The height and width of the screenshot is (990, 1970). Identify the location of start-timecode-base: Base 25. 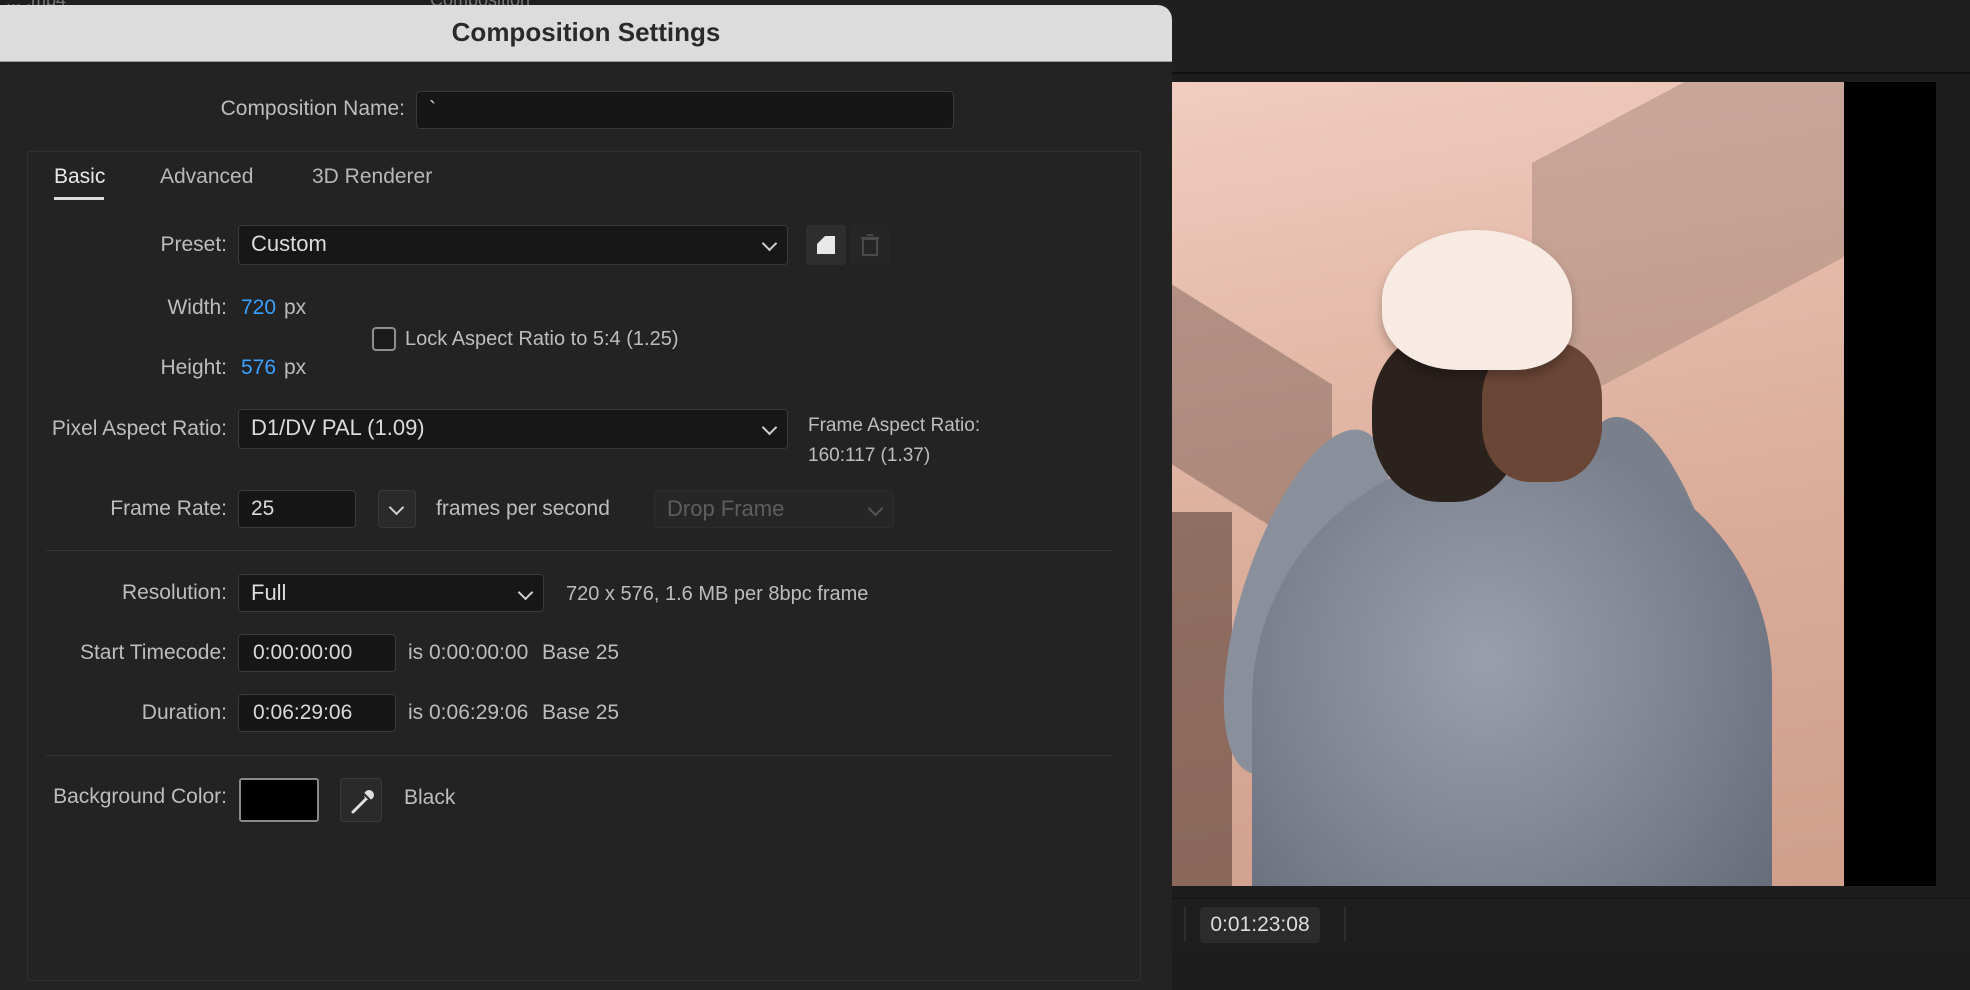
(581, 652).